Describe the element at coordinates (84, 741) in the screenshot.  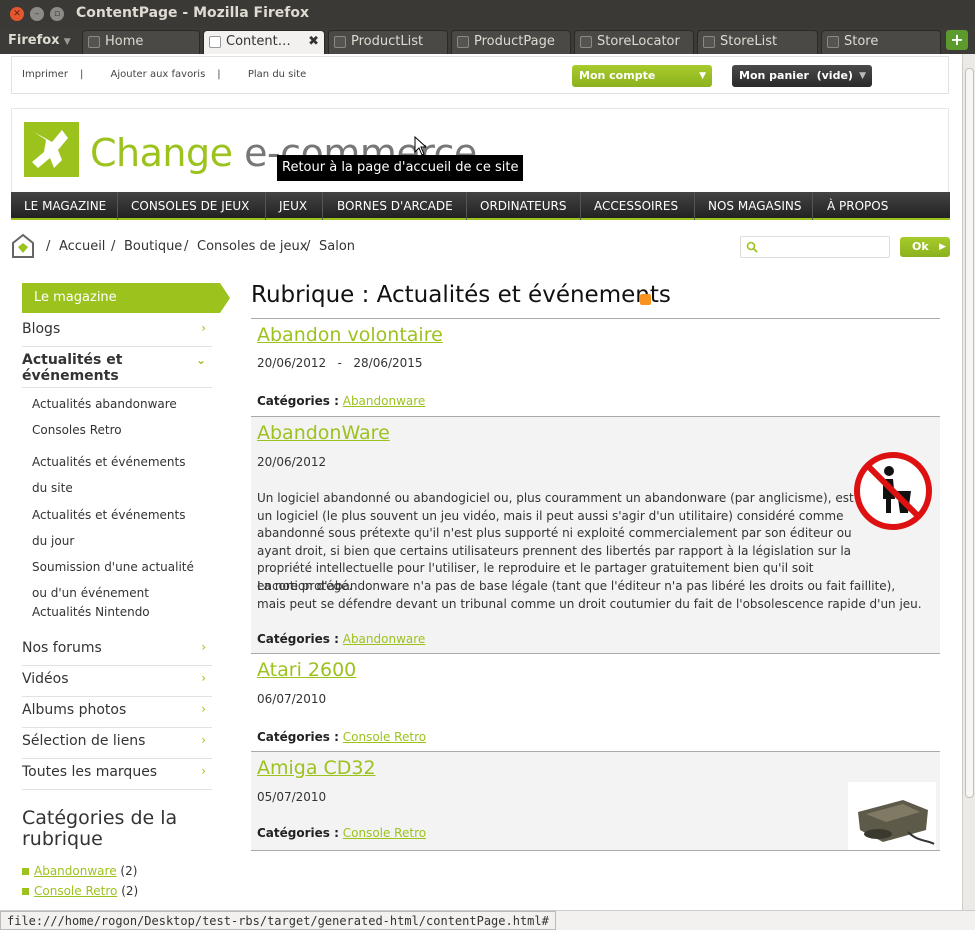
I see `sidebar-item-label: Sélection de liens` at that location.